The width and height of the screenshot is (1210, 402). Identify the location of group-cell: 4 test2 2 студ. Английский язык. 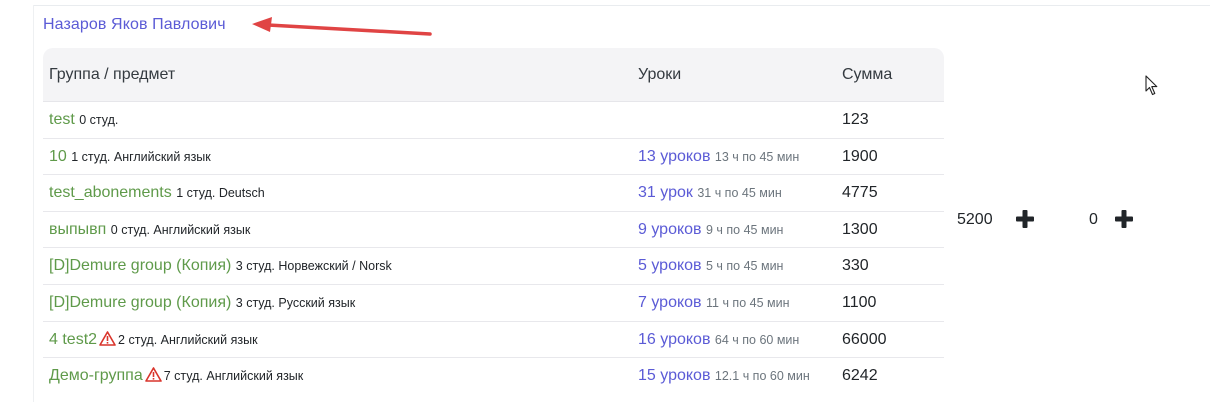
(153, 341).